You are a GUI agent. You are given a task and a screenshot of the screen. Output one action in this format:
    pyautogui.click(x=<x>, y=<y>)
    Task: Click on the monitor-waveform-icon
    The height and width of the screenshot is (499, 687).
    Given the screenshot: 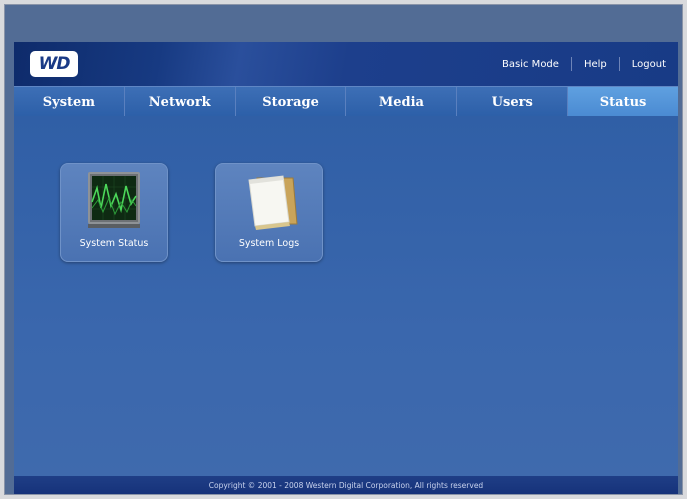 What is the action you would take?
    pyautogui.click(x=114, y=200)
    